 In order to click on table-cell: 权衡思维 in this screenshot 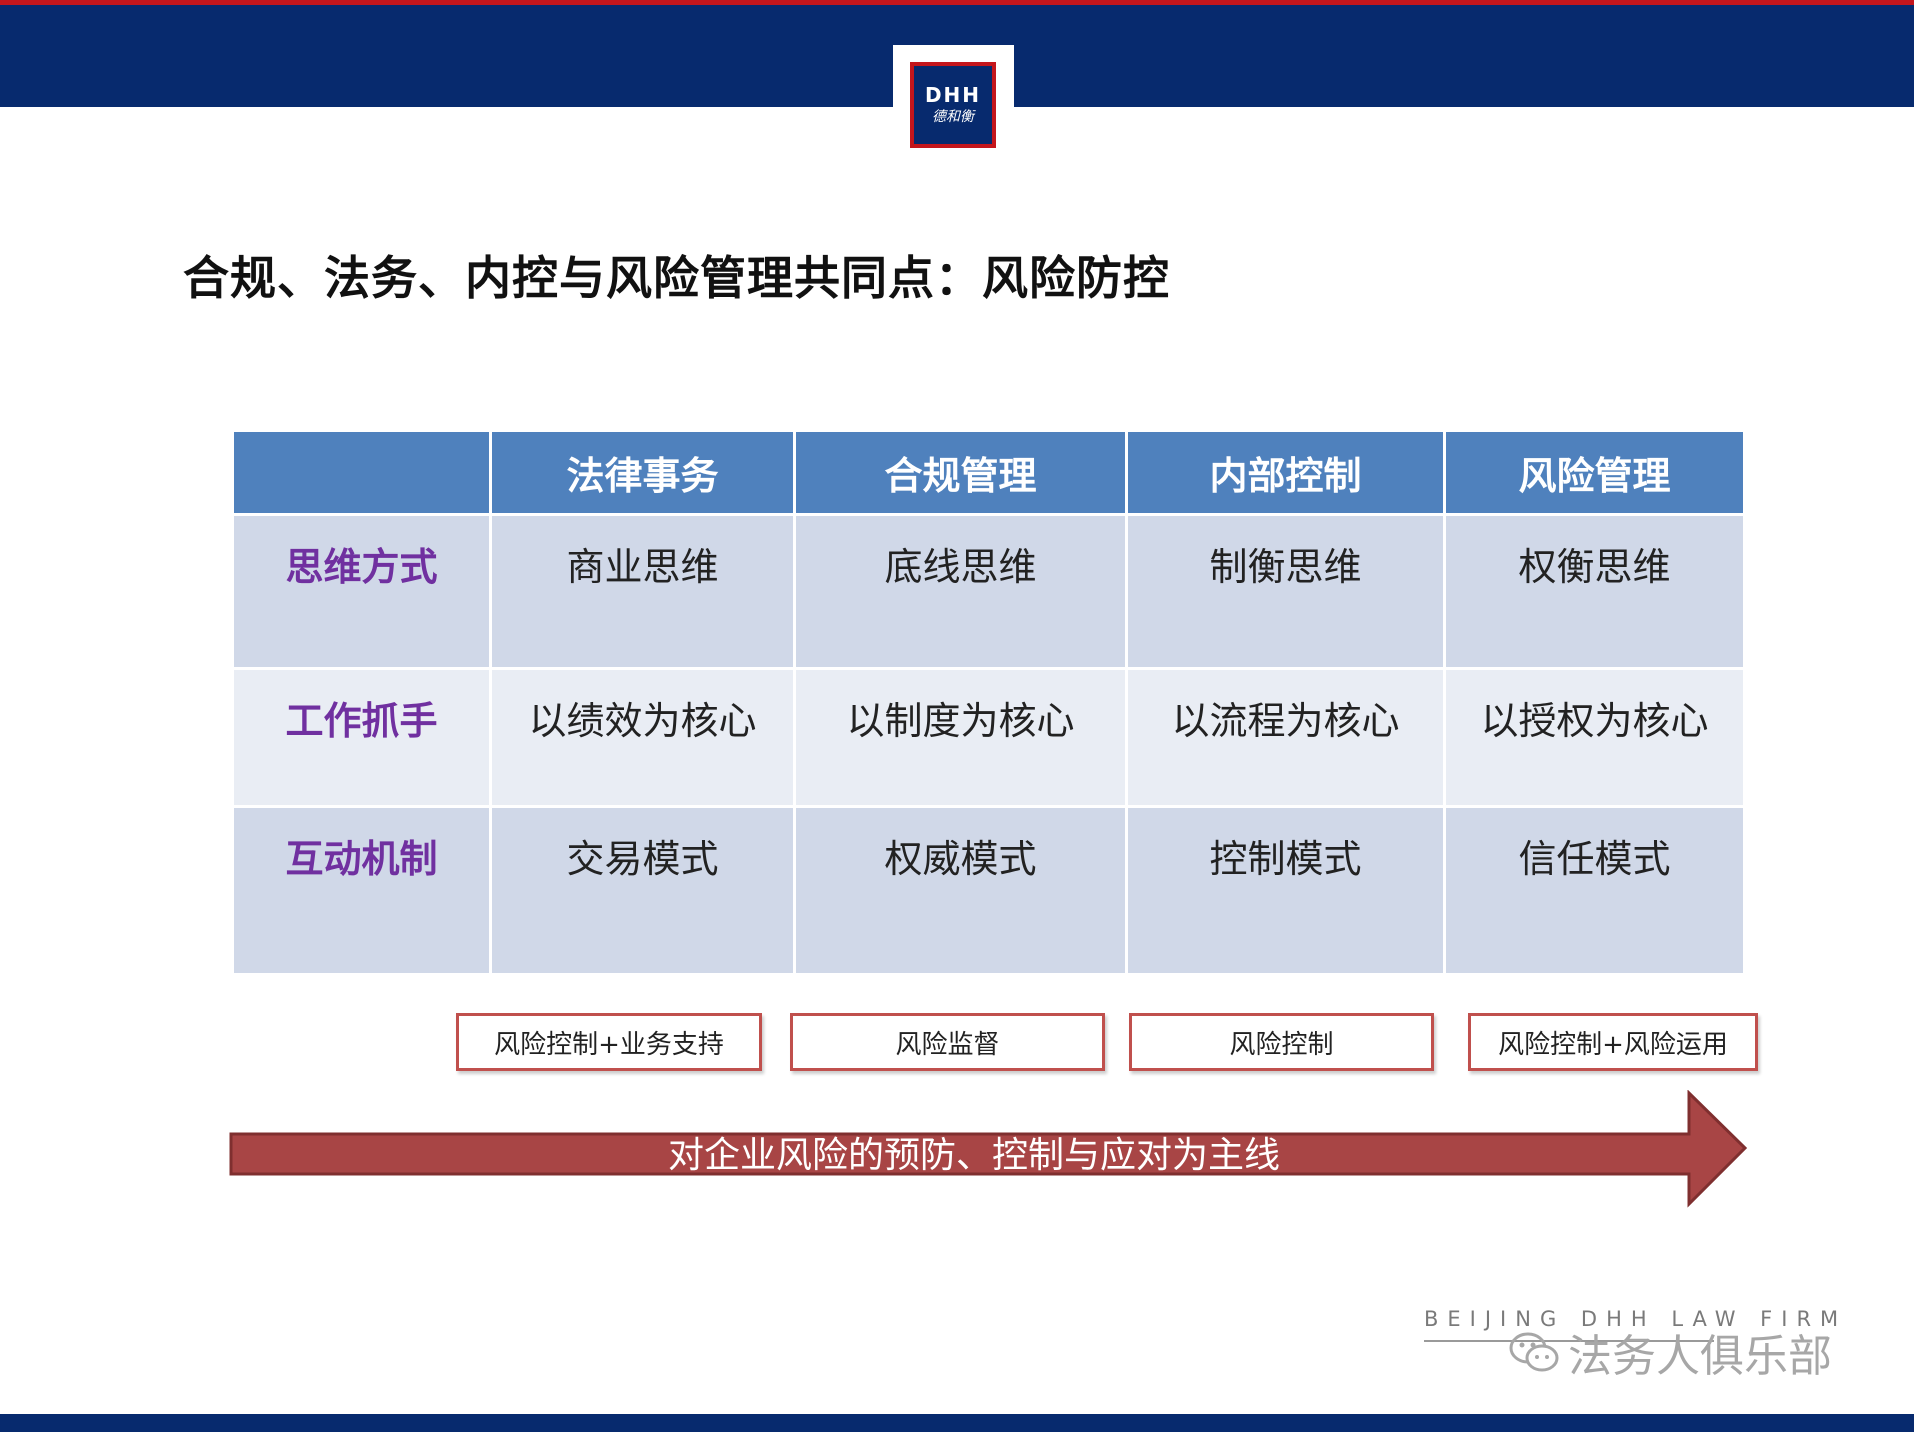, I will do `click(1594, 591)`.